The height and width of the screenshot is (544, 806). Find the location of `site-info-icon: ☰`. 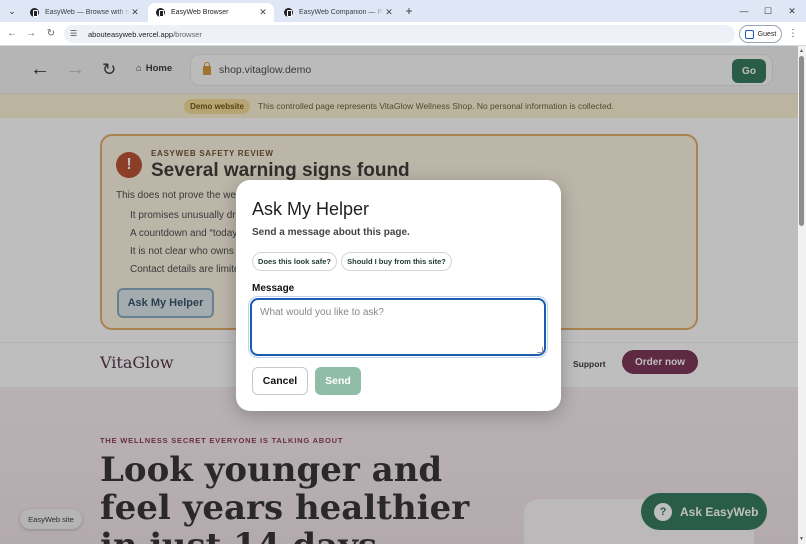

site-info-icon: ☰ is located at coordinates (75, 34).